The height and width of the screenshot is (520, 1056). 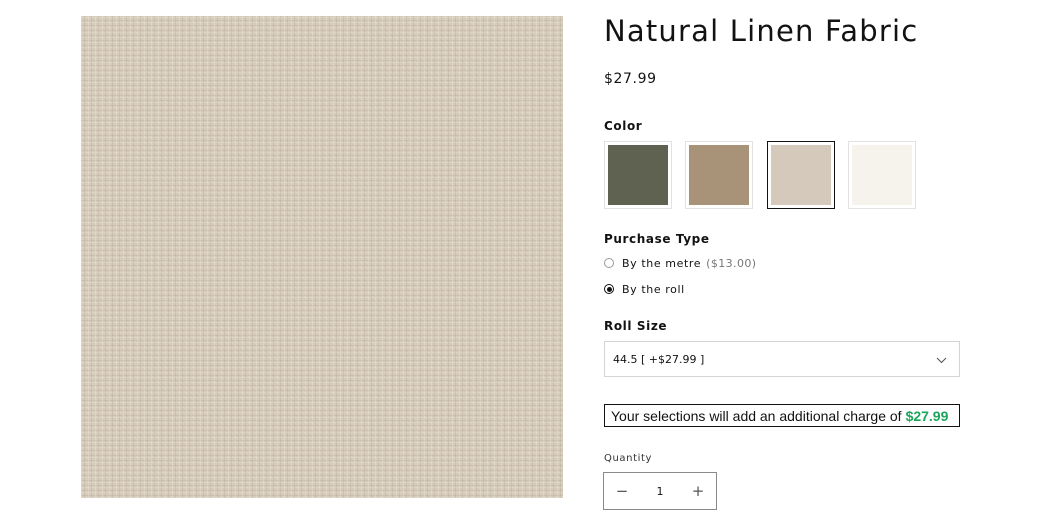 I want to click on roll-size-select: 44.5 [ +$27.99 ], so click(x=782, y=359).